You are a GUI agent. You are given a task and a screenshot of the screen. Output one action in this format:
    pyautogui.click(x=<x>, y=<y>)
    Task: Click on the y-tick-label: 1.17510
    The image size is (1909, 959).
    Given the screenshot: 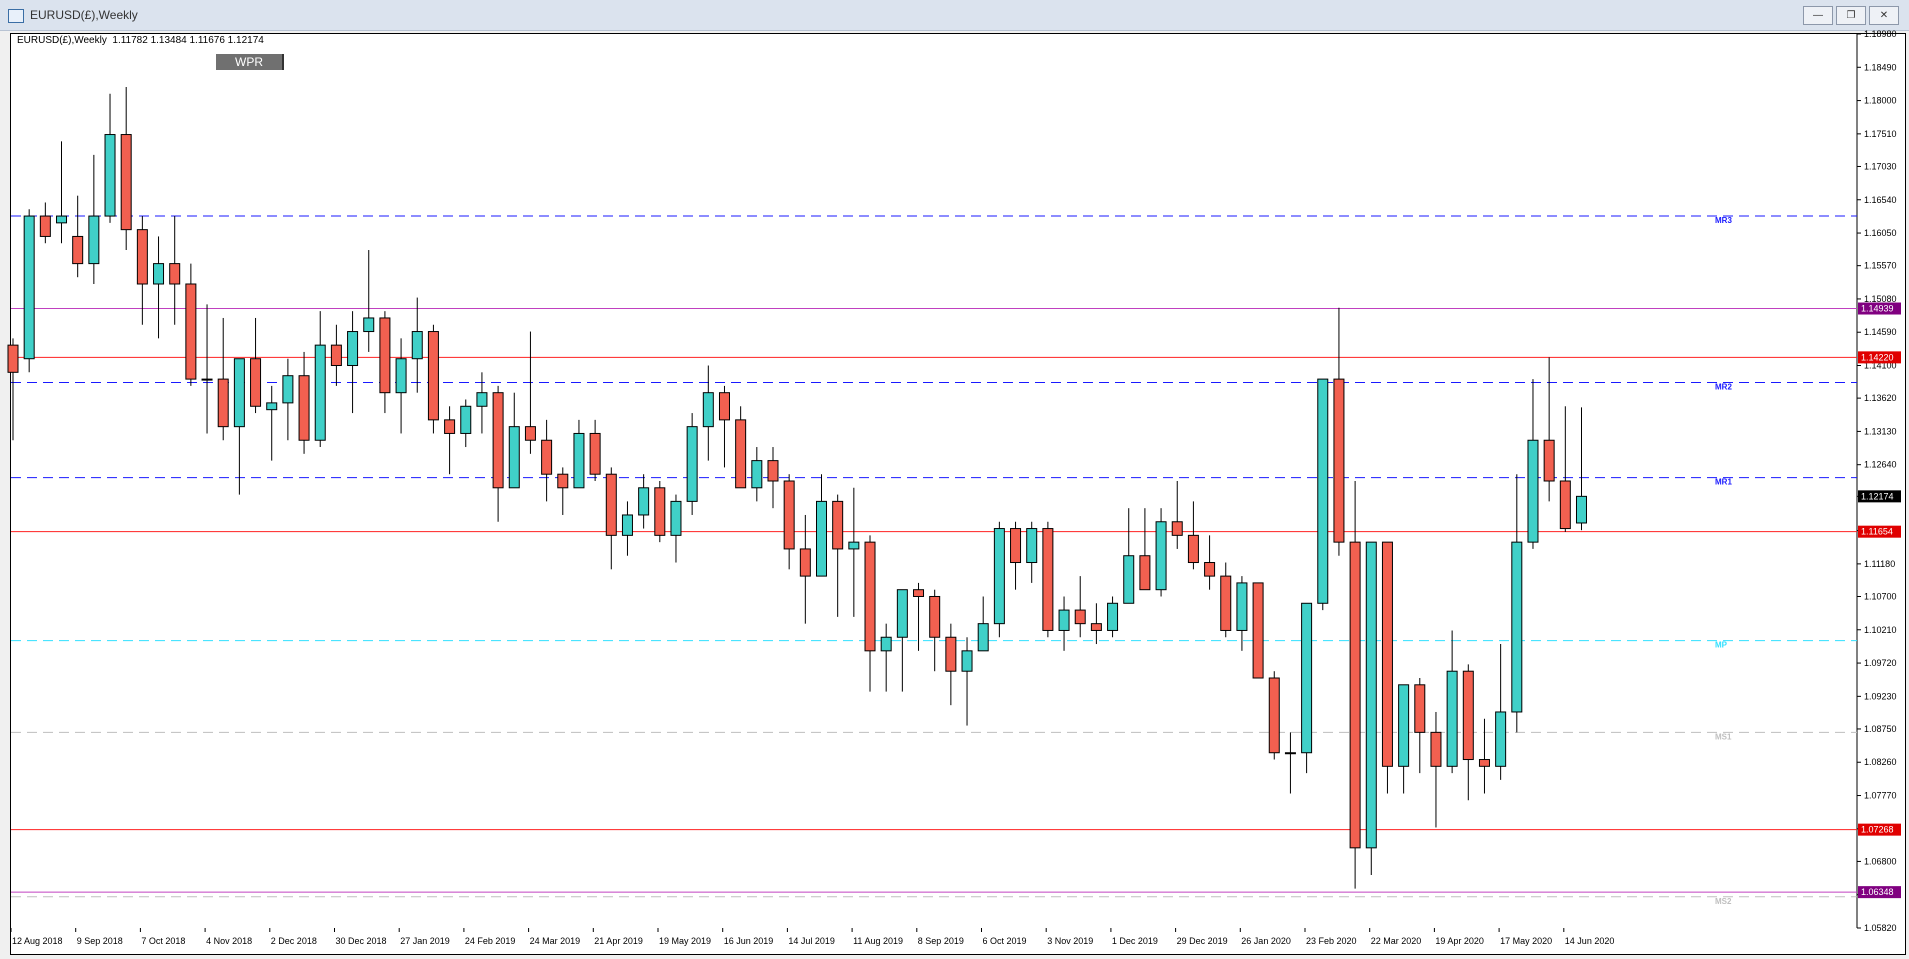 What is the action you would take?
    pyautogui.click(x=1880, y=134)
    